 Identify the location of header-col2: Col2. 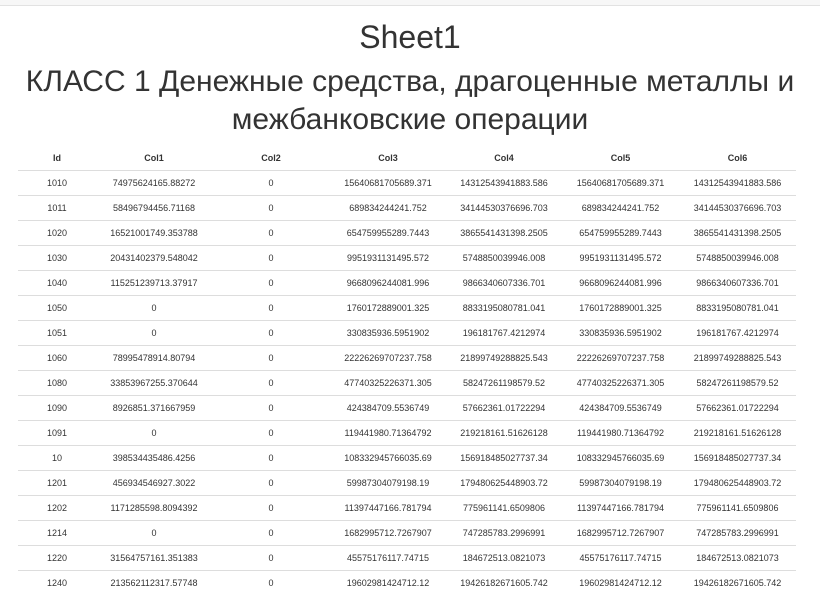
(271, 158).